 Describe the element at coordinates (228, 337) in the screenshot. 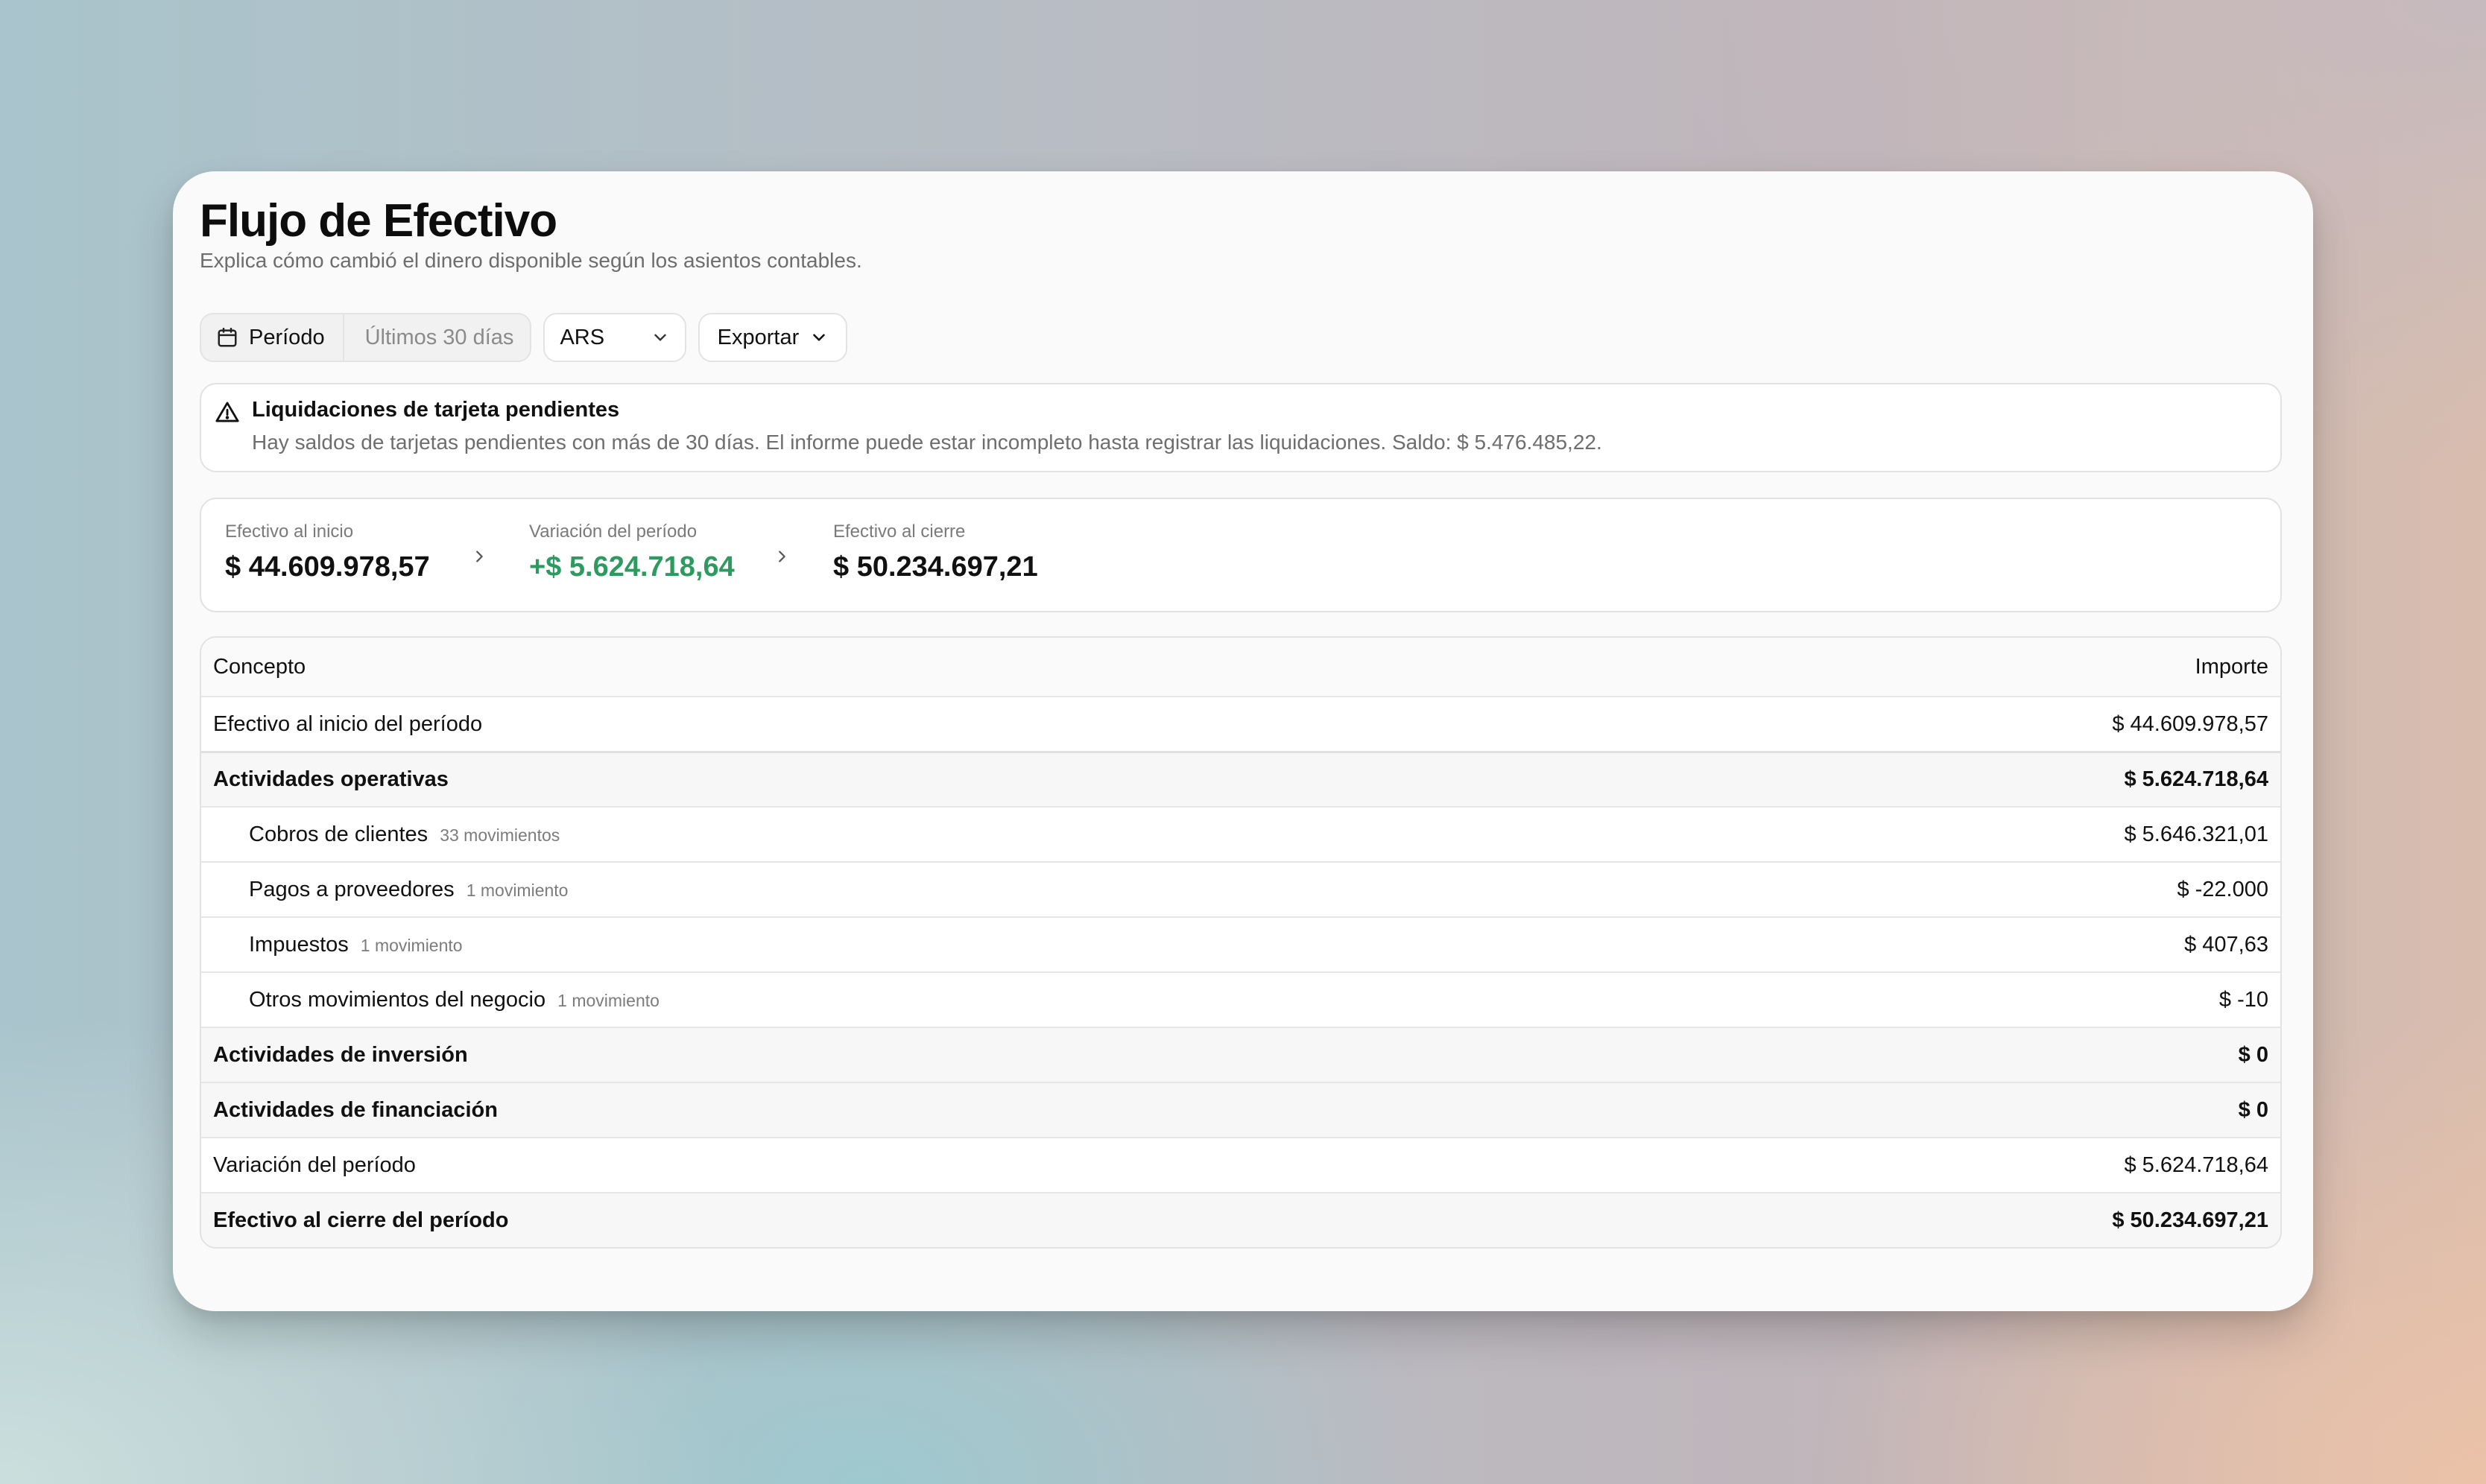

I see `calendar-icon` at that location.